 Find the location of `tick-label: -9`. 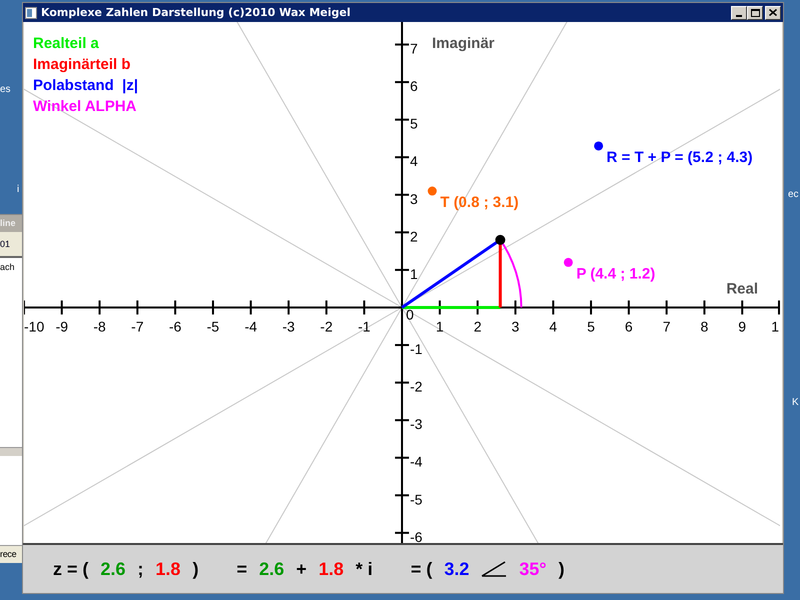

tick-label: -9 is located at coordinates (62, 326).